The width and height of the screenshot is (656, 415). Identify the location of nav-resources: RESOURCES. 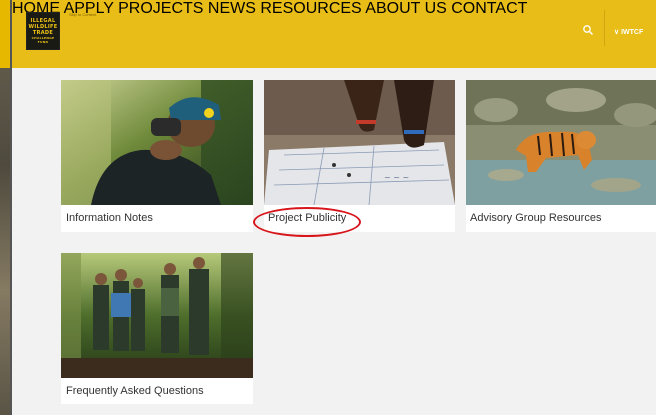
(310, 8).